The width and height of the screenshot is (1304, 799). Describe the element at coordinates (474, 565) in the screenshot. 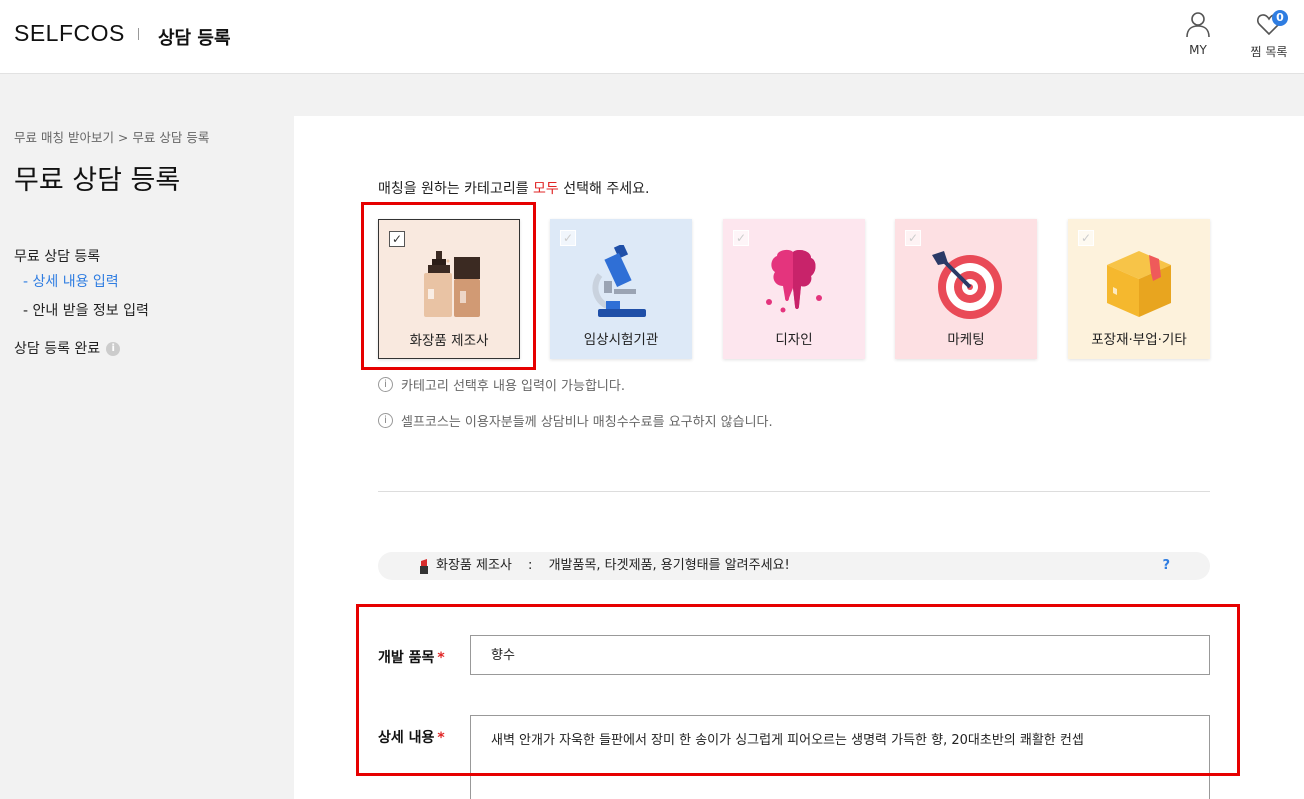

I see `hint-category: 화장품 제조사` at that location.